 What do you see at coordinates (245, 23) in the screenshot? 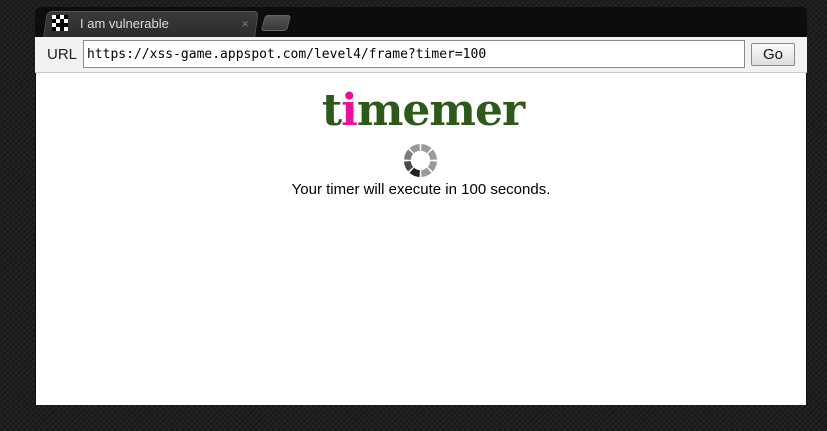
I see `close-icon: ×` at bounding box center [245, 23].